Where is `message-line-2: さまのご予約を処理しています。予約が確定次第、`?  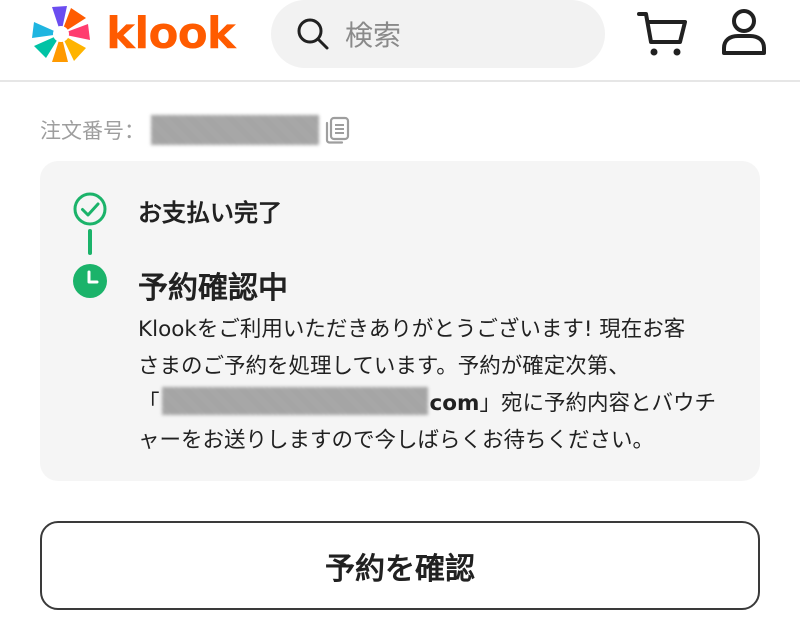
message-line-2: さまのご予約を処理しています。予約が確定次第、 is located at coordinates (384, 366).